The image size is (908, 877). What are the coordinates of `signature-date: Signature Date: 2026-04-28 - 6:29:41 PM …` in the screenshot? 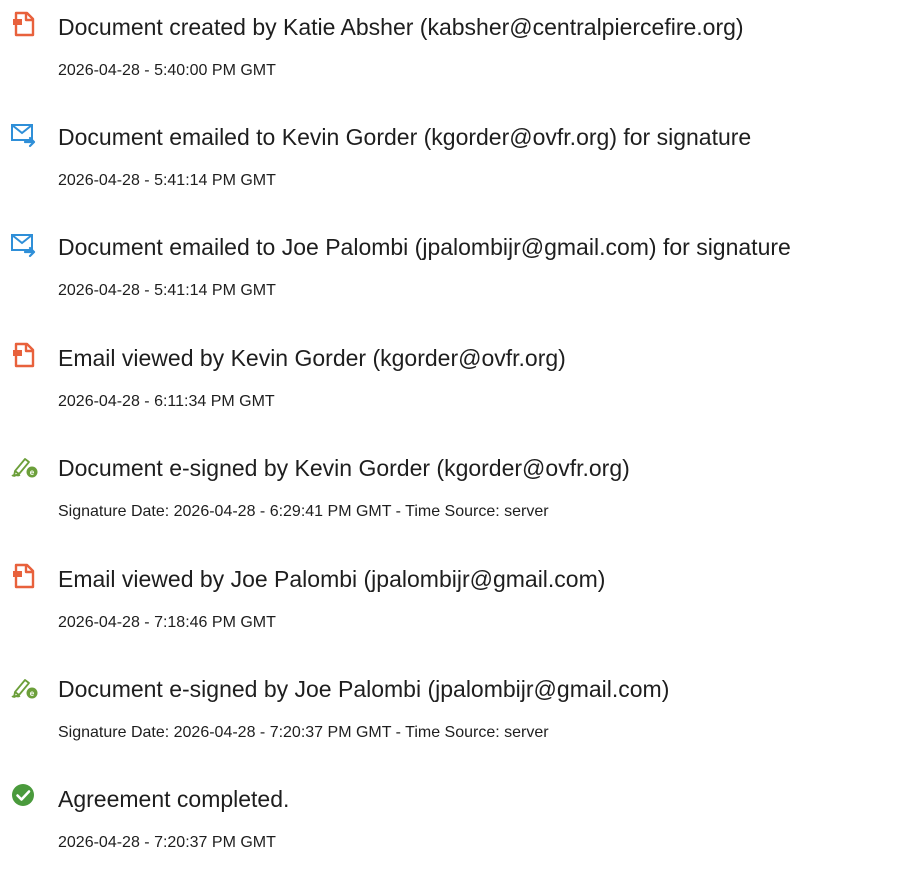 It's located at (303, 511).